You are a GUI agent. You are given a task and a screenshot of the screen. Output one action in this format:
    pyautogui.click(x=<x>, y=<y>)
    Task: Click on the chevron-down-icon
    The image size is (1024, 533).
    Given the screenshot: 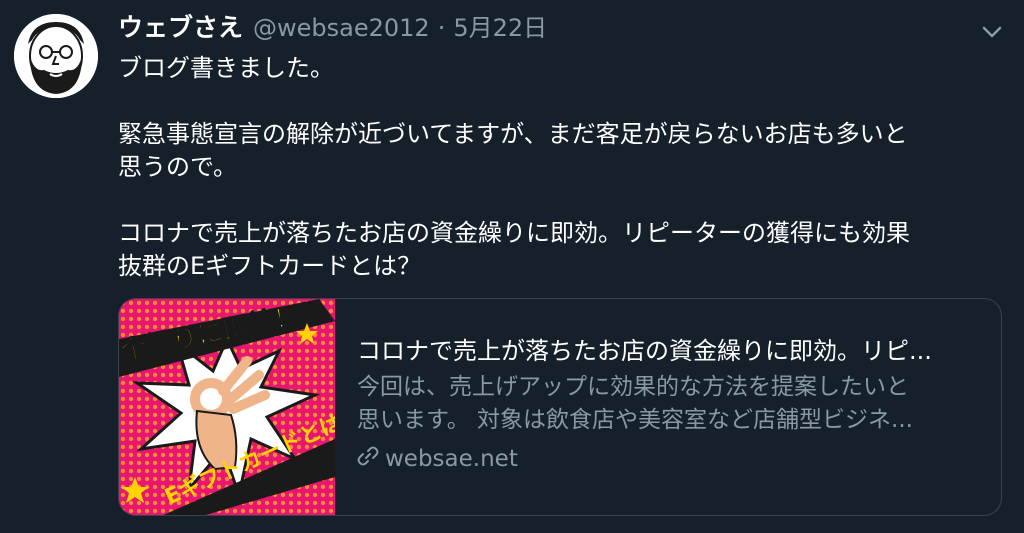 What is the action you would take?
    pyautogui.click(x=992, y=32)
    